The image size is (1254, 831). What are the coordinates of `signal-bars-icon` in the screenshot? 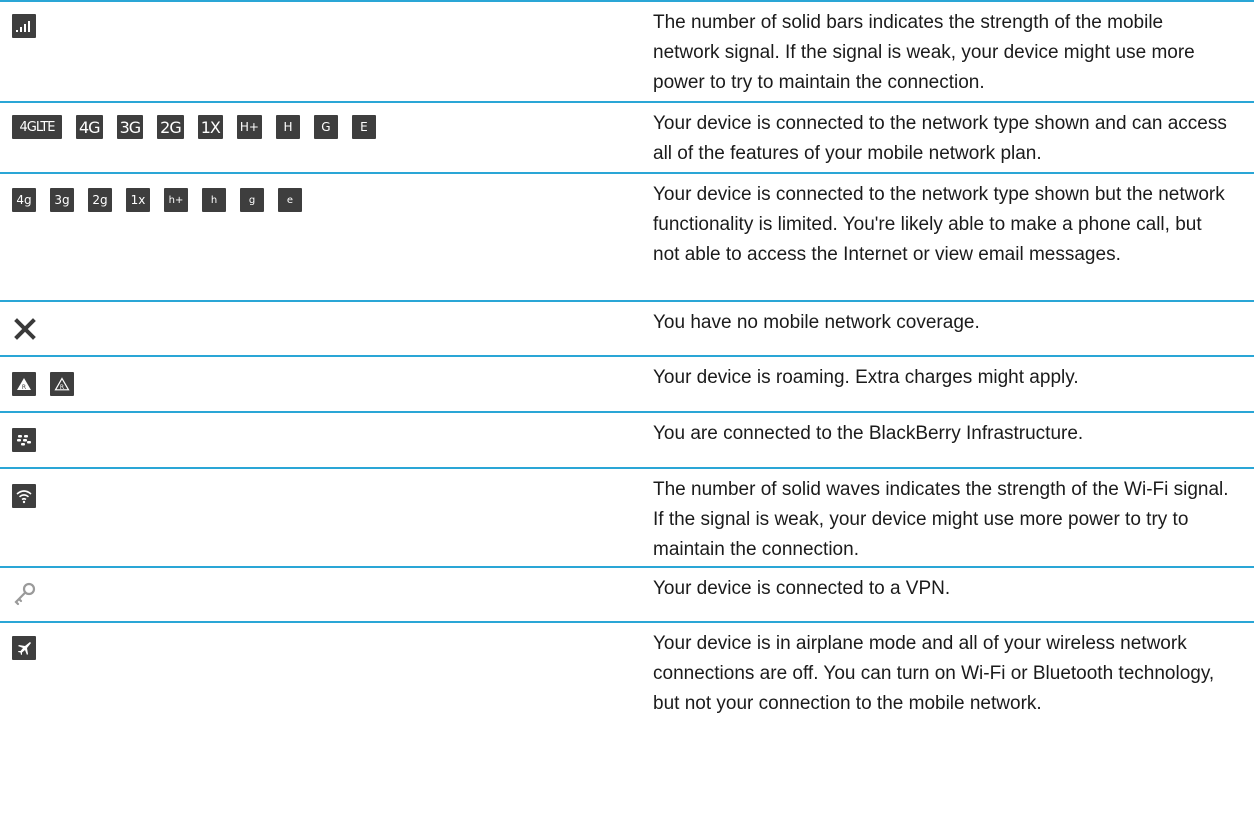 It's located at (24, 26).